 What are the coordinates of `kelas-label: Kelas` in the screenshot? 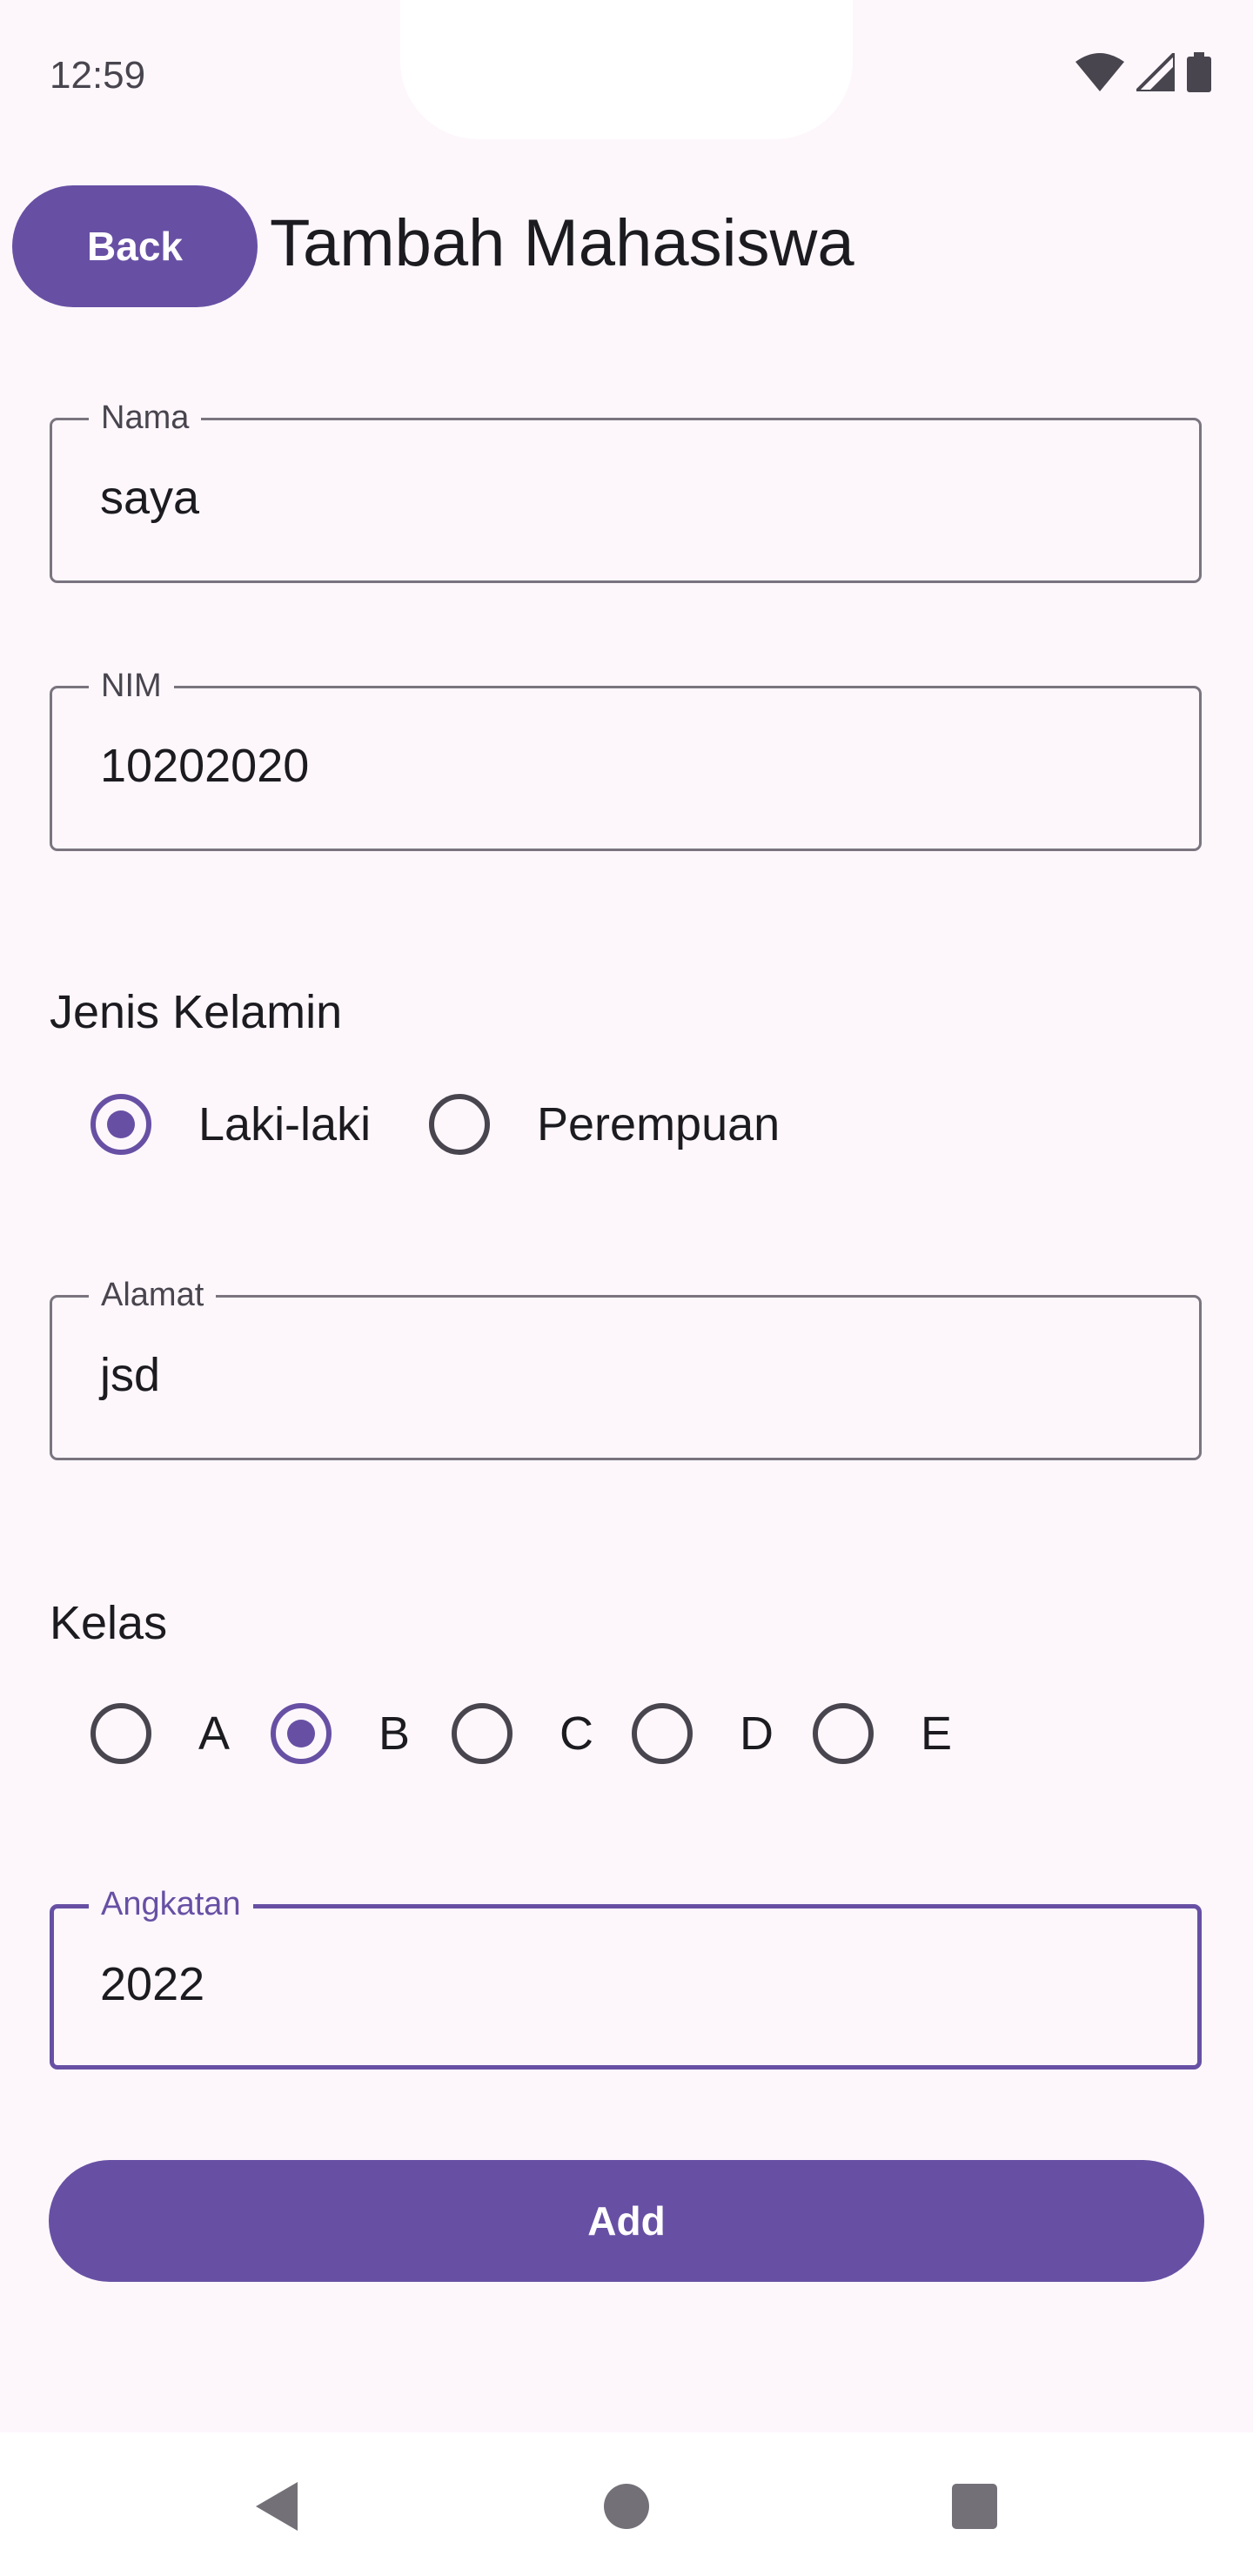 It's located at (109, 1623).